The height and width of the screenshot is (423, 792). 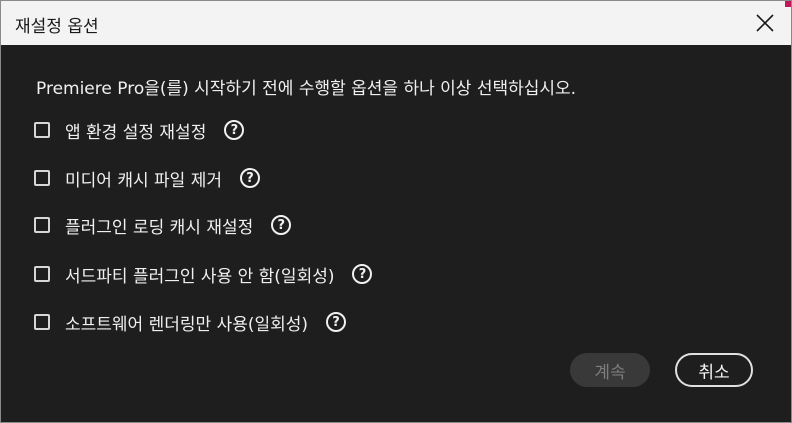 What do you see at coordinates (42, 274) in the screenshot?
I see `checkbox-disable-third-party-plugins` at bounding box center [42, 274].